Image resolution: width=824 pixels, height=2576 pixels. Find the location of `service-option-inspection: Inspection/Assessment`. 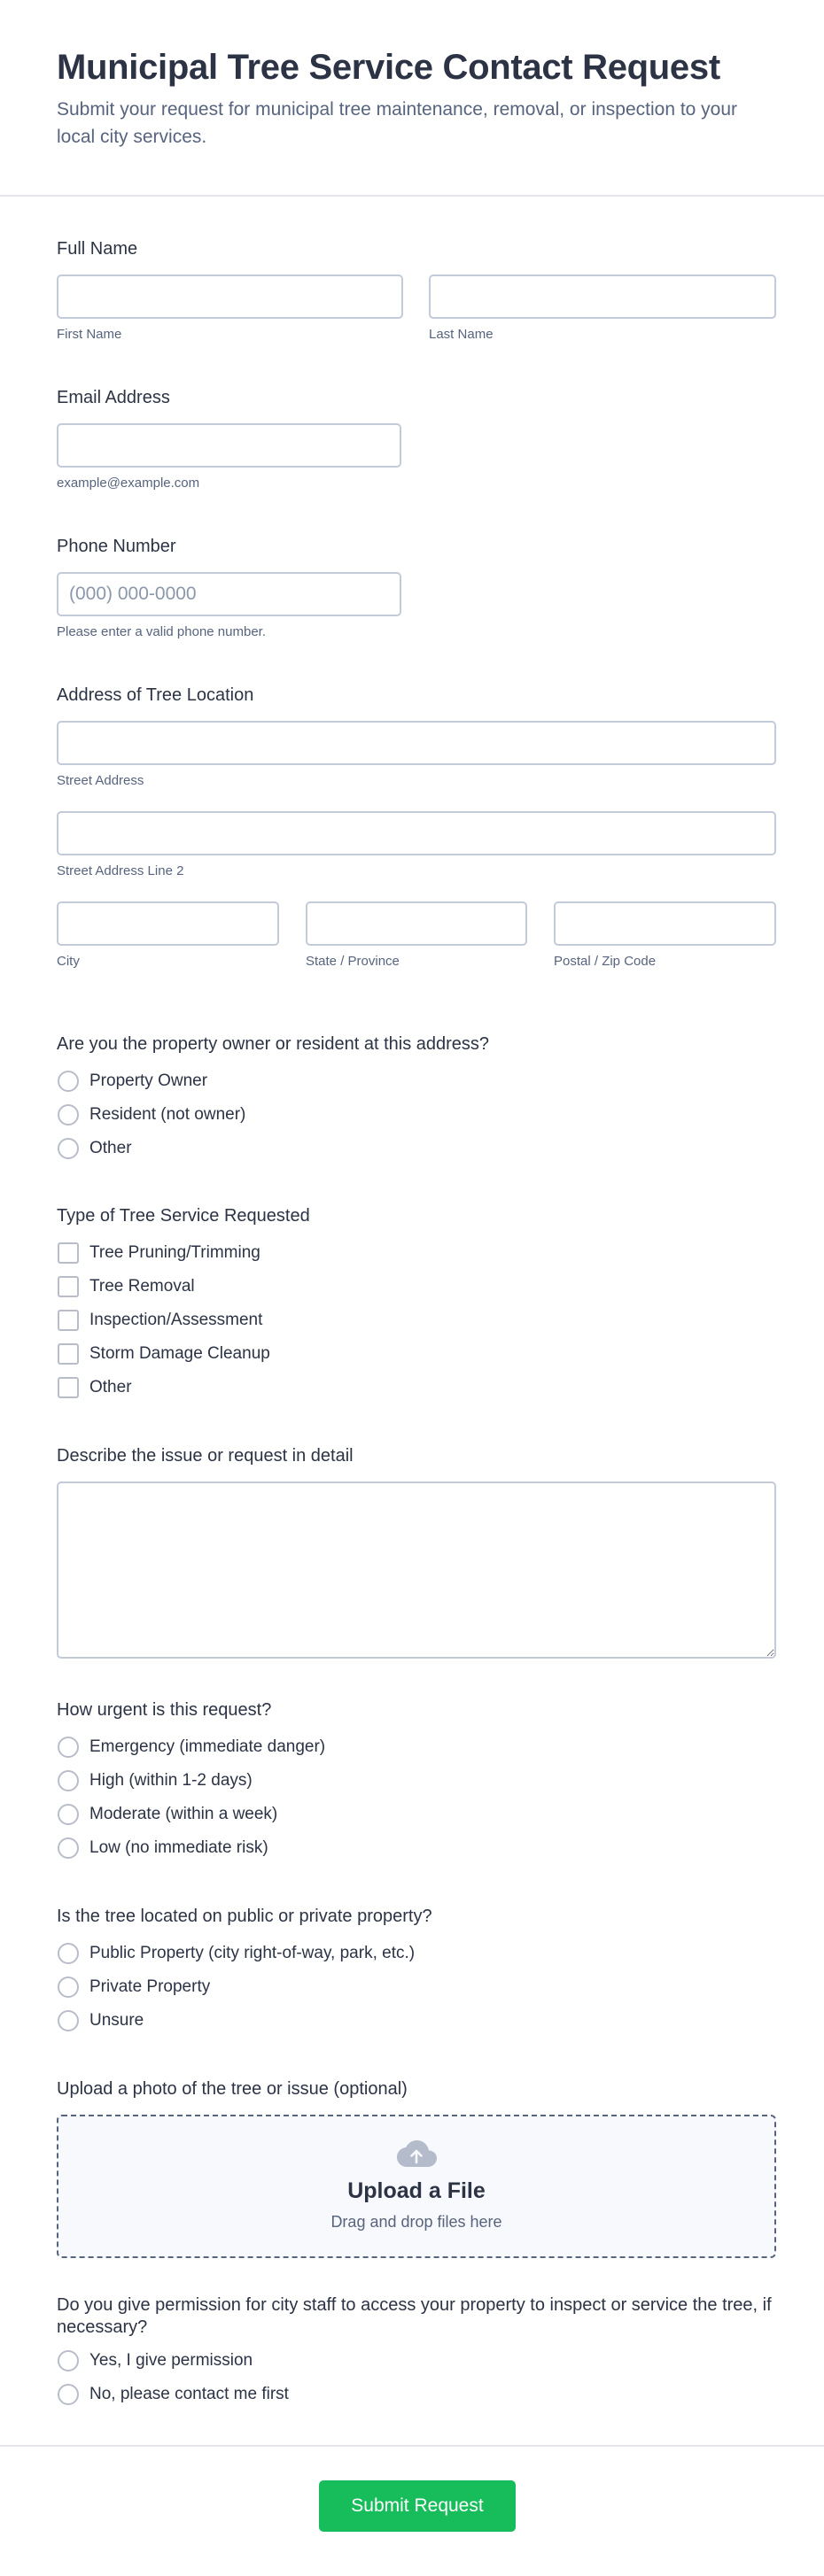

service-option-inspection: Inspection/Assessment is located at coordinates (416, 1320).